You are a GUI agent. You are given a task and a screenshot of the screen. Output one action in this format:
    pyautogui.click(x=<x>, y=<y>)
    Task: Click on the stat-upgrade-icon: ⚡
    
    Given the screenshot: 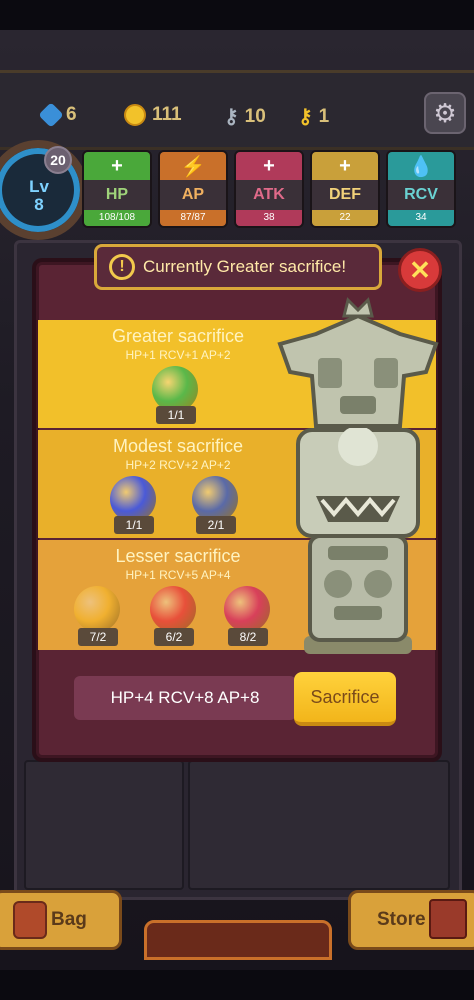 What is the action you would take?
    pyautogui.click(x=193, y=166)
    